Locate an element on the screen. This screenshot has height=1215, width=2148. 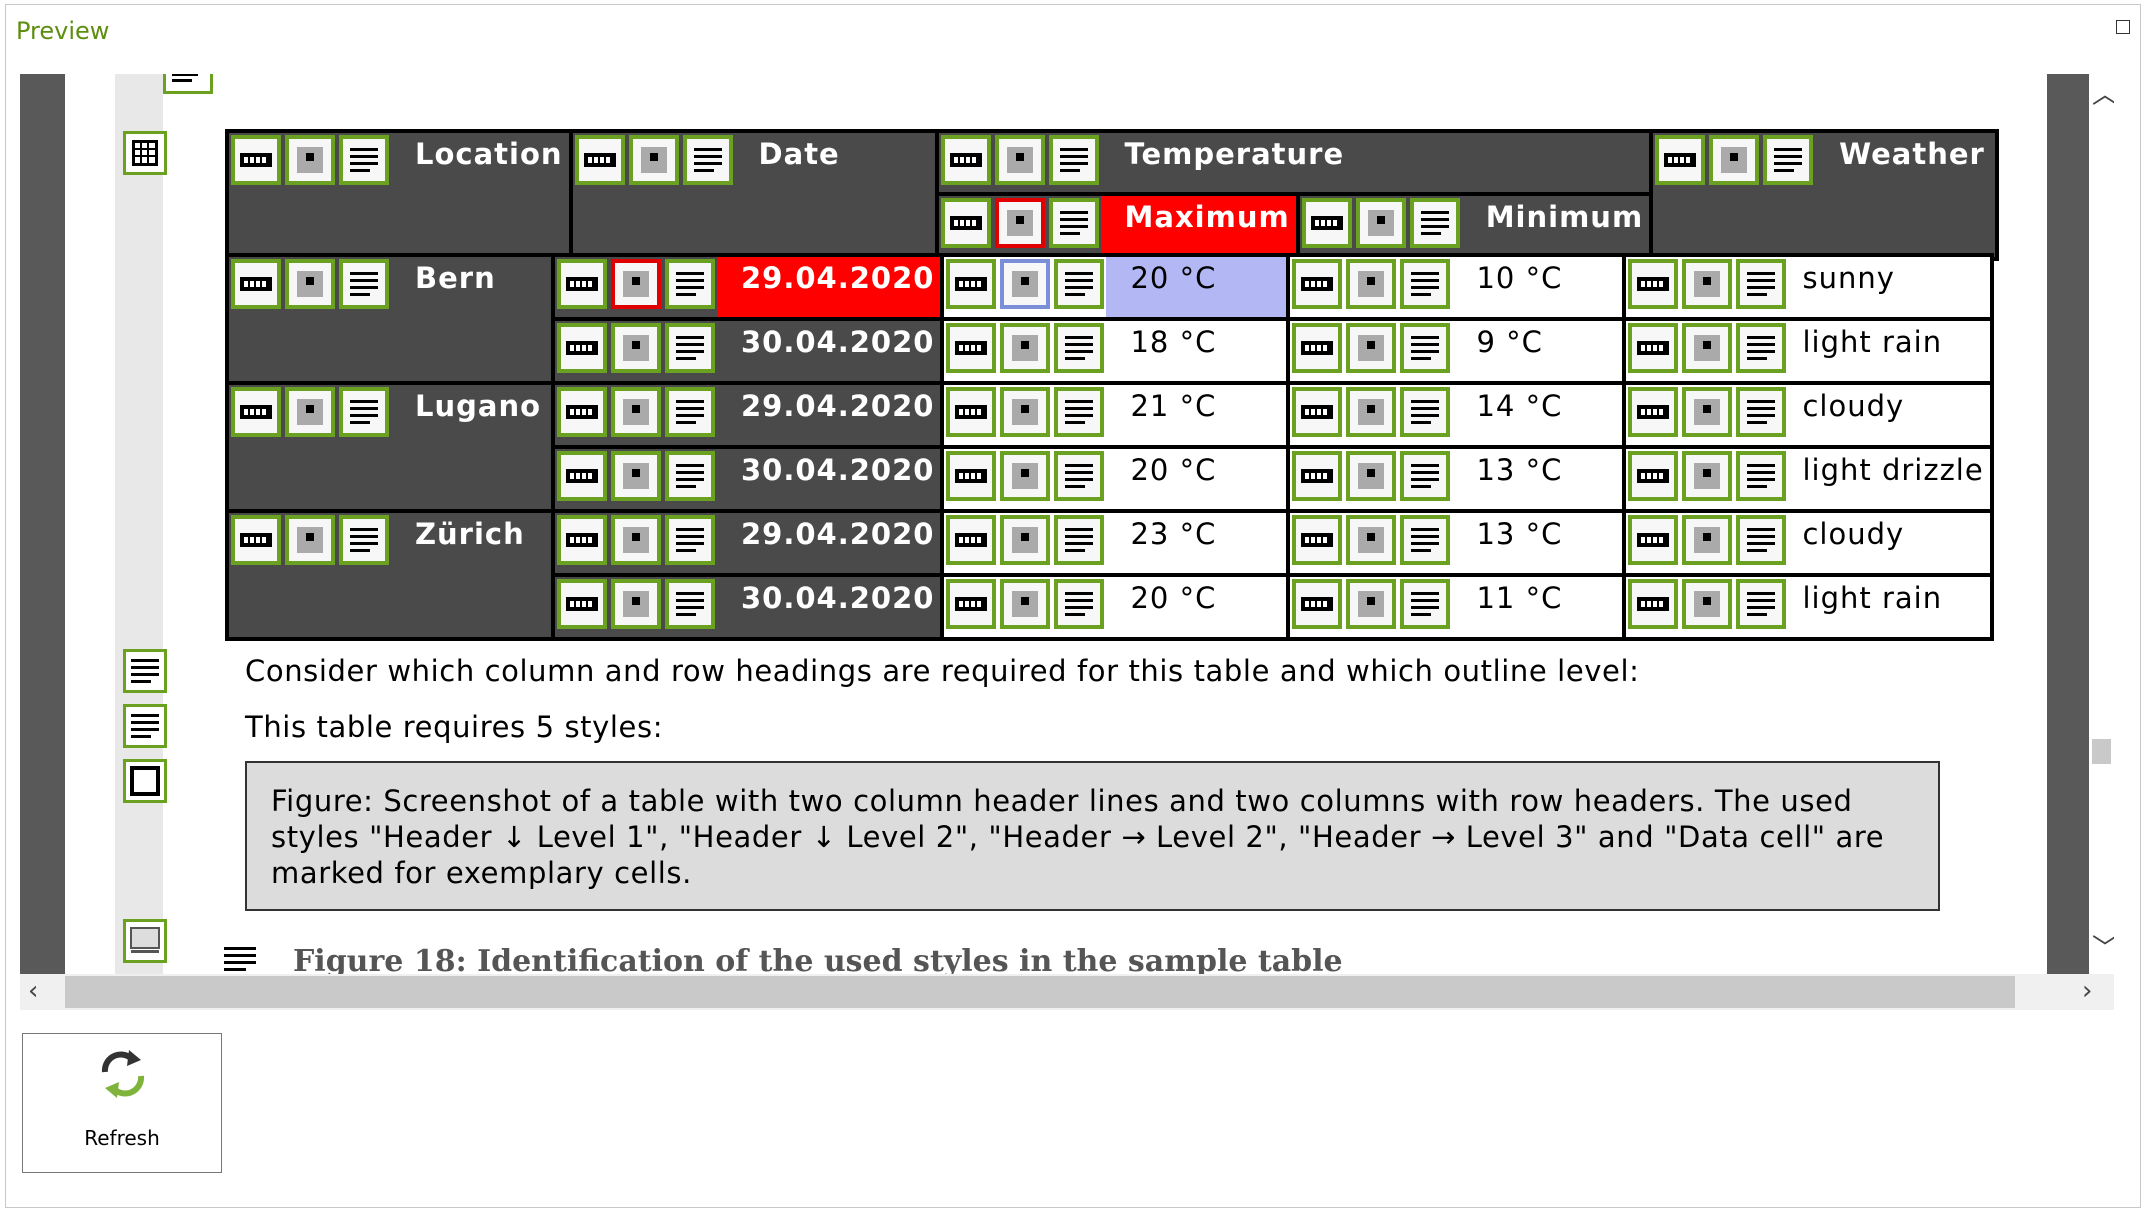
horizontal-scrollbar: ‹ › is located at coordinates (1067, 992).